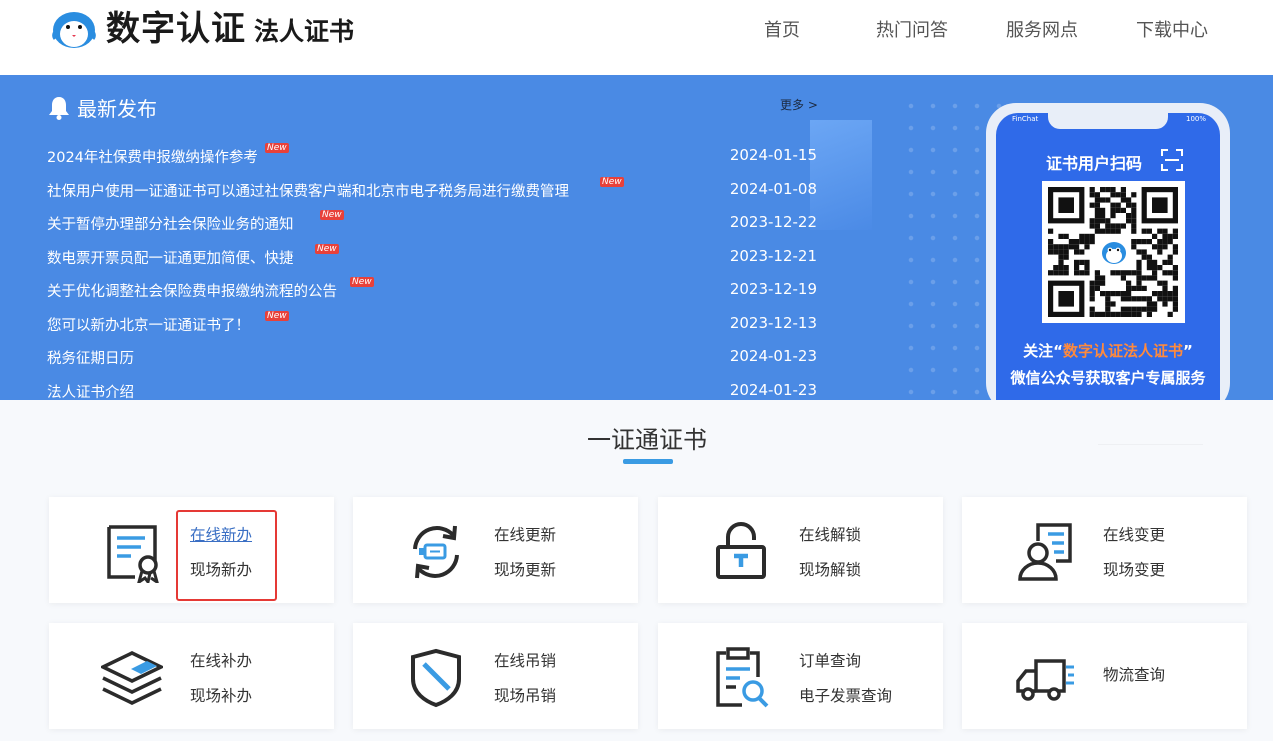  Describe the element at coordinates (647, 440) in the screenshot. I see `section-title: 一证通证书` at that location.